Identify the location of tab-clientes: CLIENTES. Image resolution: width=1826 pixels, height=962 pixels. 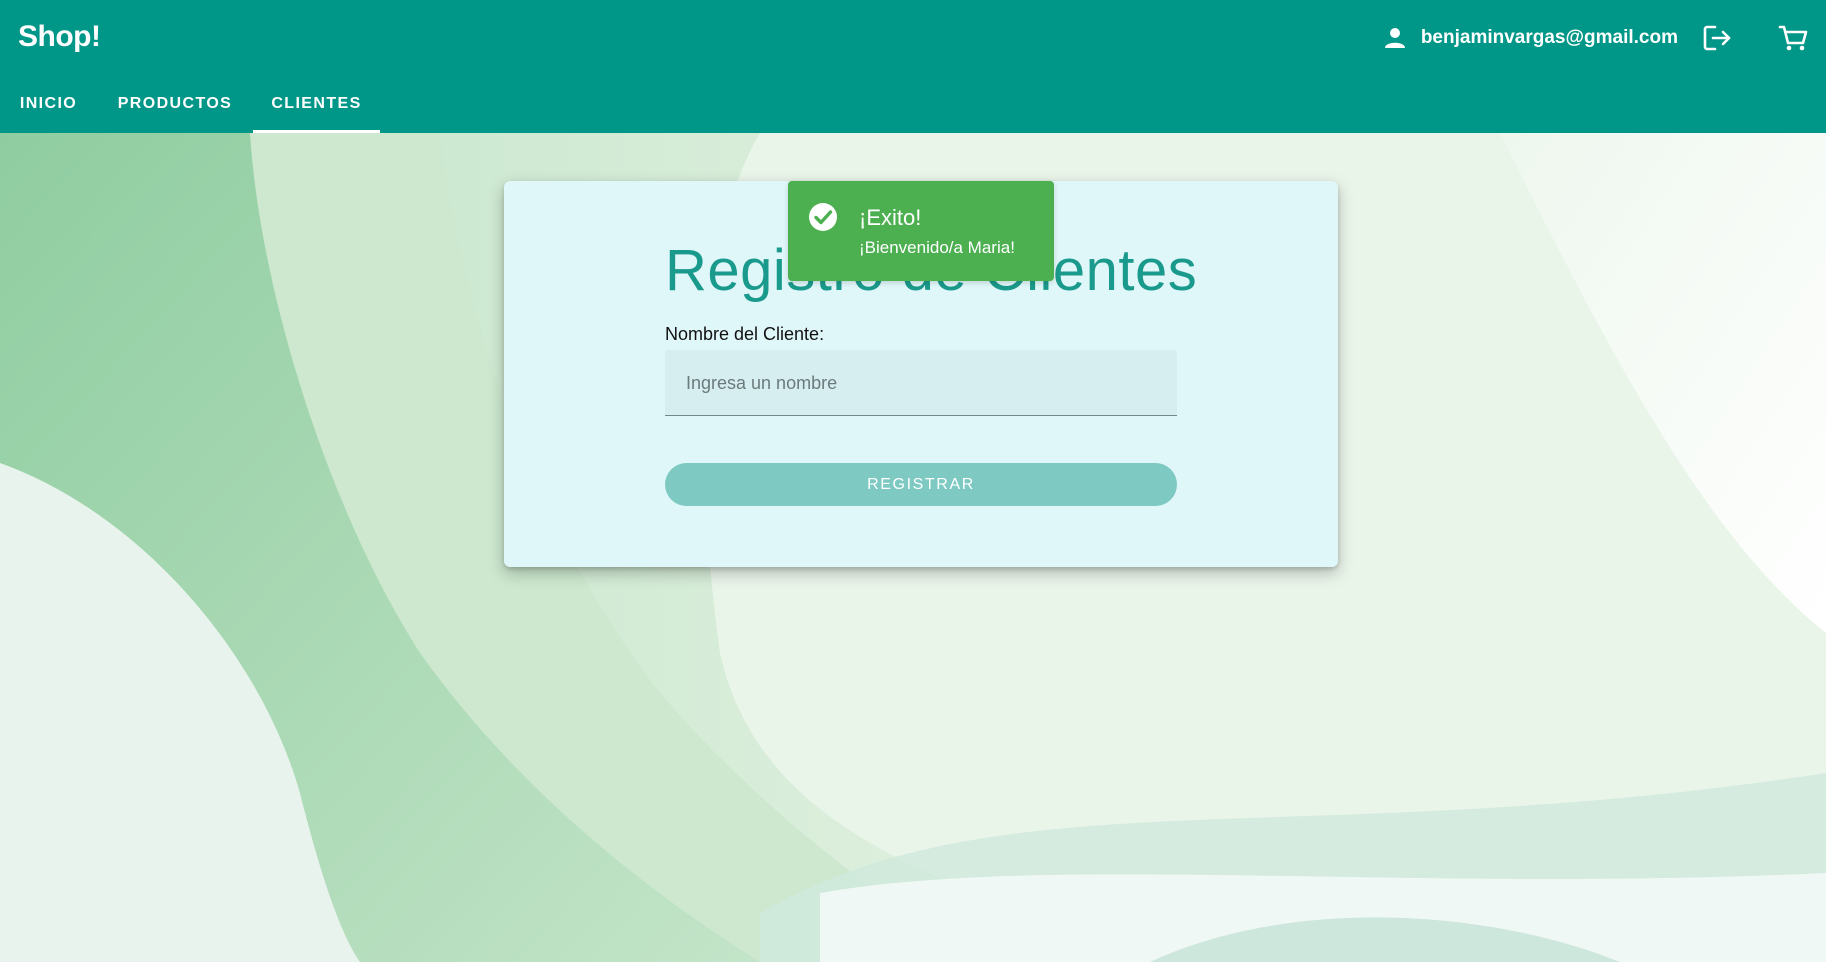
(316, 106).